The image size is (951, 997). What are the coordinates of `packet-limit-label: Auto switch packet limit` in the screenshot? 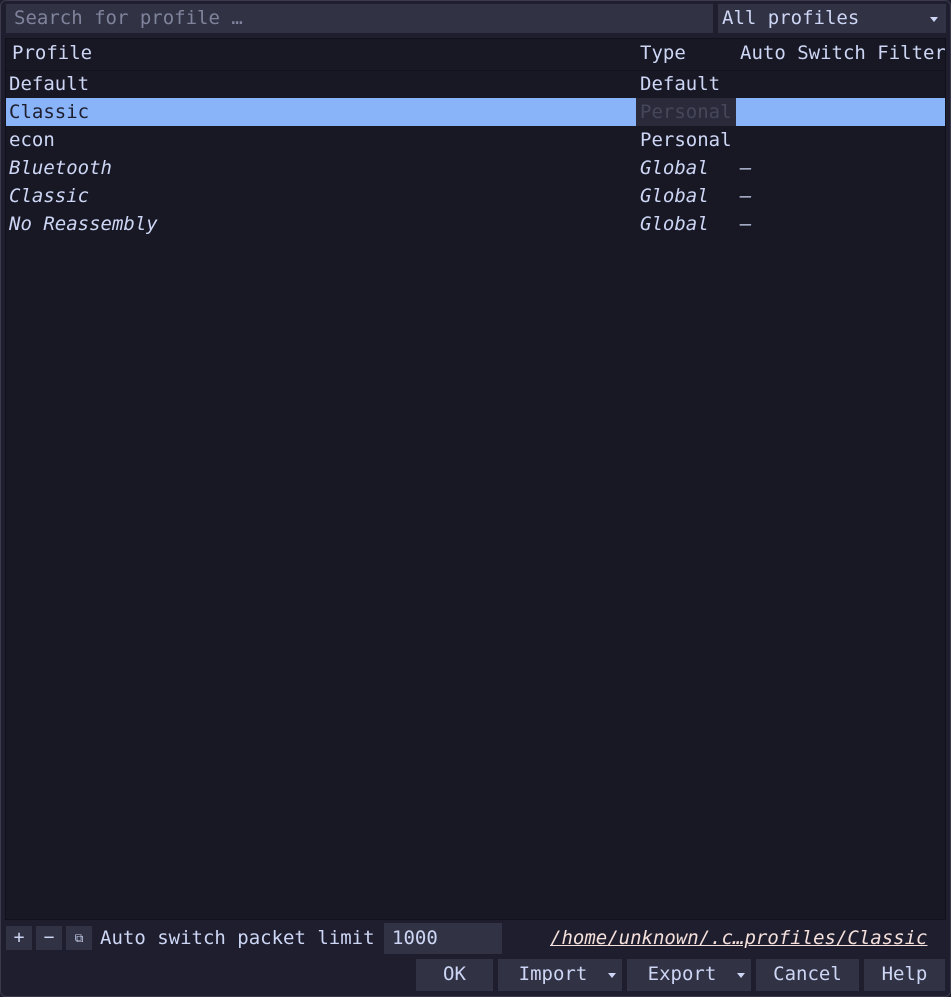 It's located at (237, 938).